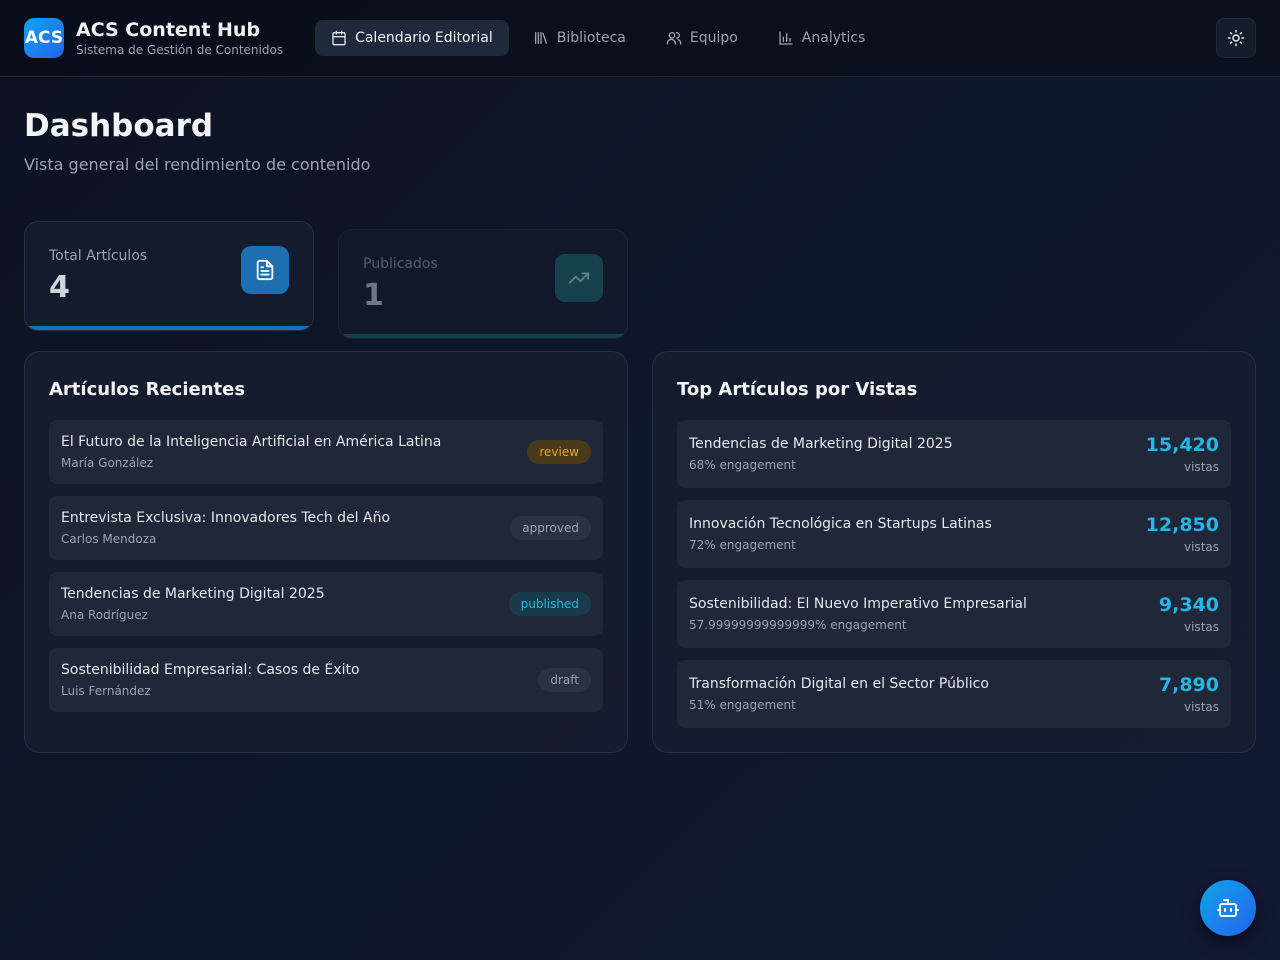 The width and height of the screenshot is (1280, 960). Describe the element at coordinates (713, 38) in the screenshot. I see `nav-label: Equipo` at that location.